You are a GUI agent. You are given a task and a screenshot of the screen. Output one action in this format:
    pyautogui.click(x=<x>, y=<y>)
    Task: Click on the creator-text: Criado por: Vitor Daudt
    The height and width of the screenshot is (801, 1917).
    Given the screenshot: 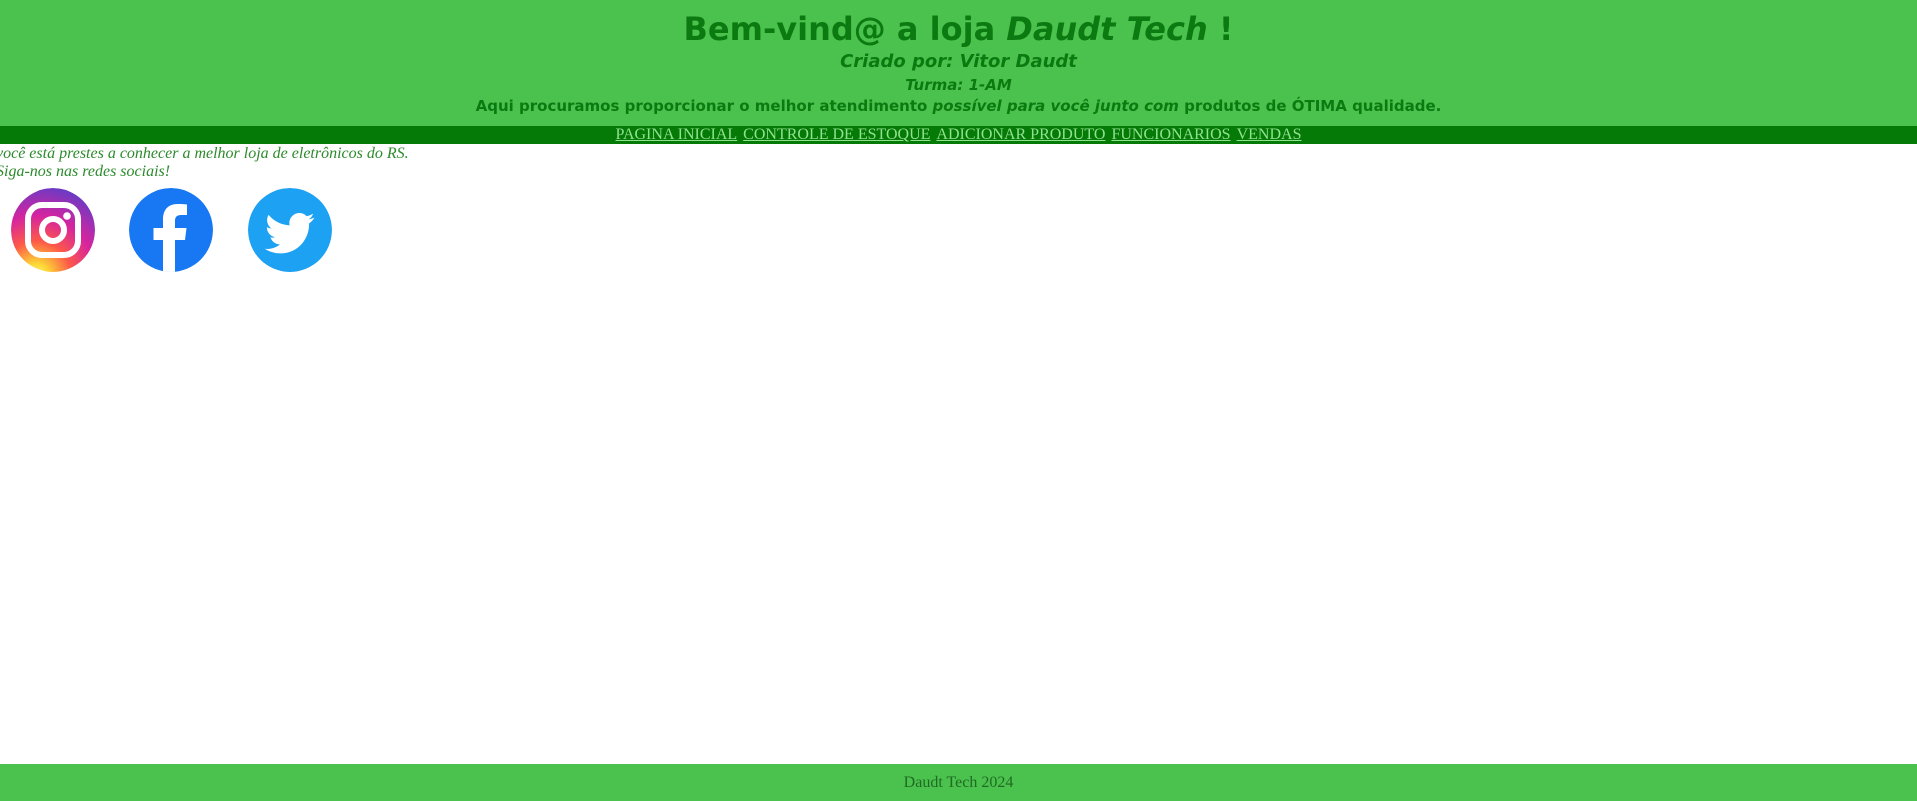 What is the action you would take?
    pyautogui.click(x=958, y=61)
    